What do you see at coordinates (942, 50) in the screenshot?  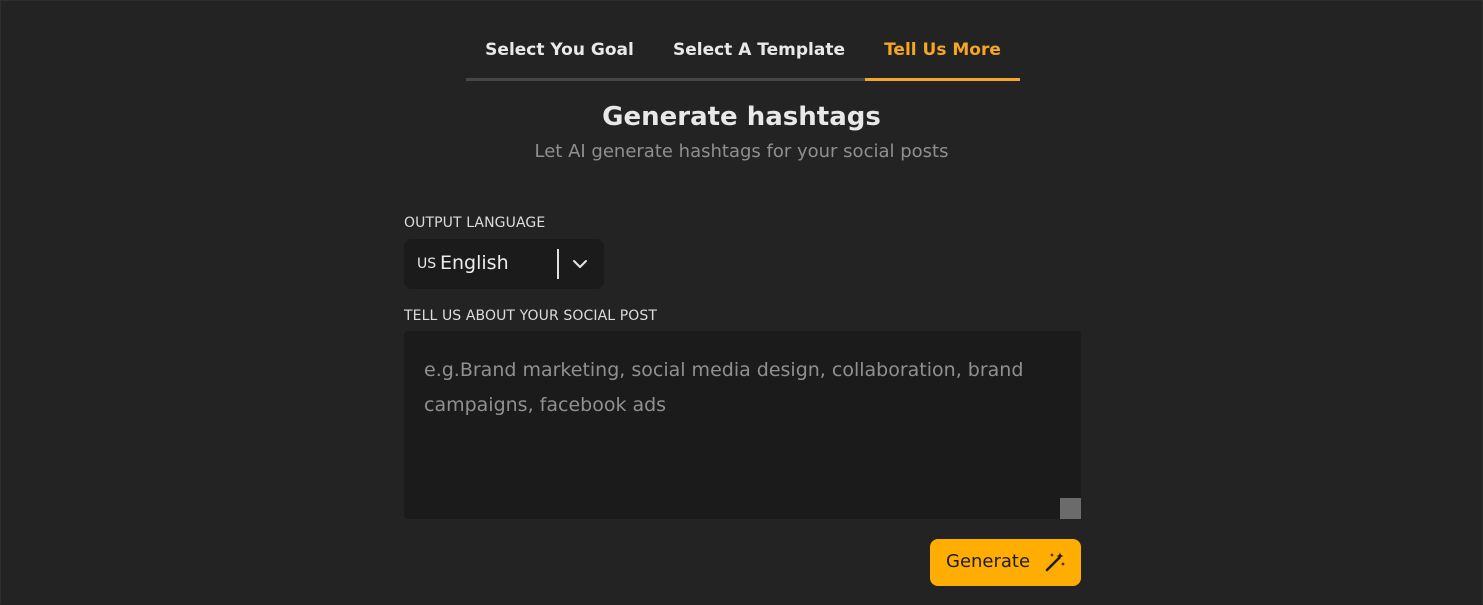 I see `tab-label: Tell Us More` at bounding box center [942, 50].